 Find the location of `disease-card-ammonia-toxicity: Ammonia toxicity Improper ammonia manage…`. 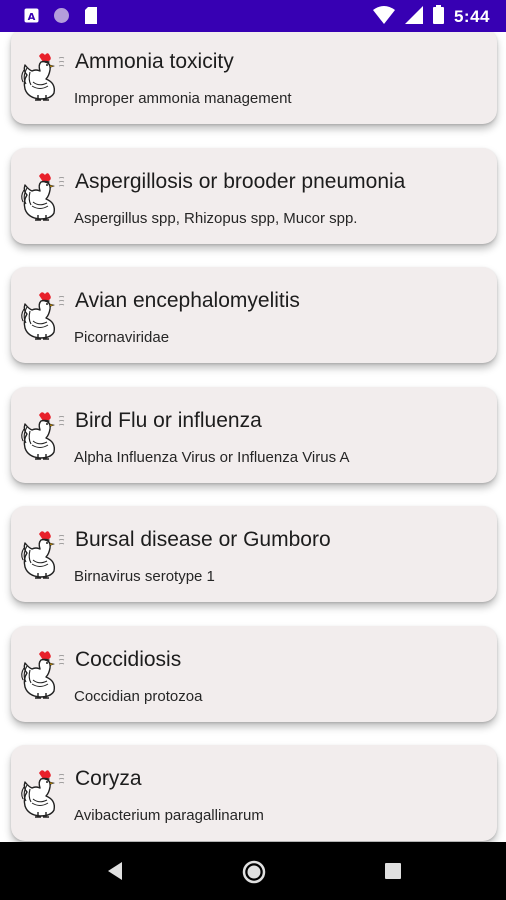

disease-card-ammonia-toxicity: Ammonia toxicity Improper ammonia manage… is located at coordinates (254, 78).